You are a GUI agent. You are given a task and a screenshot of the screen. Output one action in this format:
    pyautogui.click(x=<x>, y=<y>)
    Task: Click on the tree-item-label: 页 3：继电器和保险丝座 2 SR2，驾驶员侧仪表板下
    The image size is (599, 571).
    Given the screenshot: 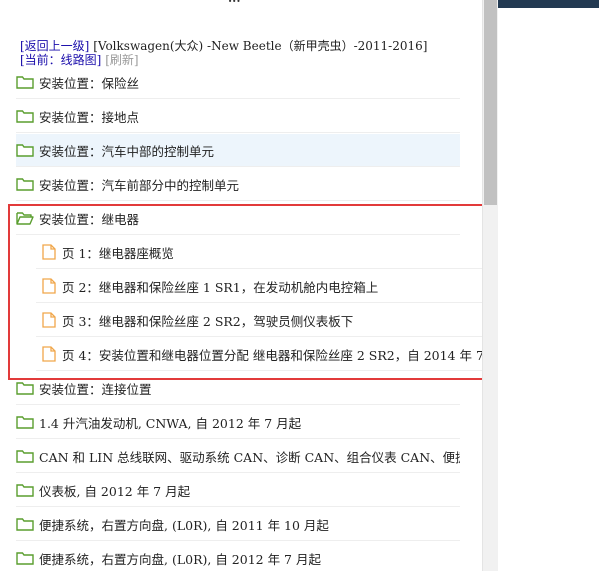 What is the action you would take?
    pyautogui.click(x=208, y=321)
    